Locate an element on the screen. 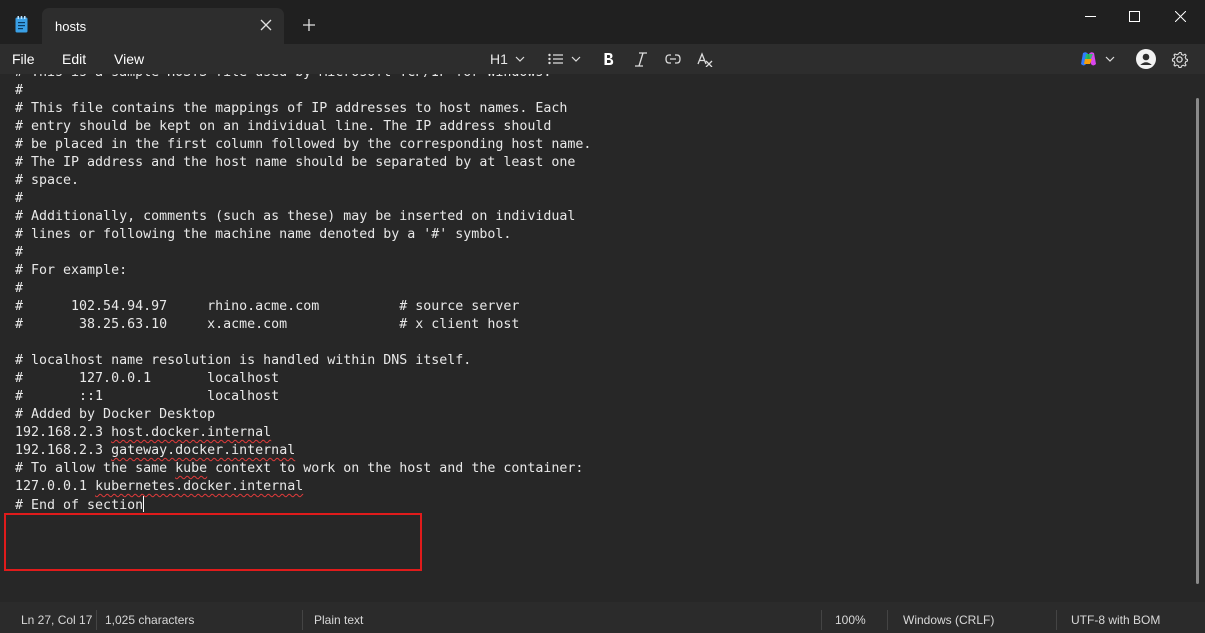  zoom-level: 100% is located at coordinates (850, 620).